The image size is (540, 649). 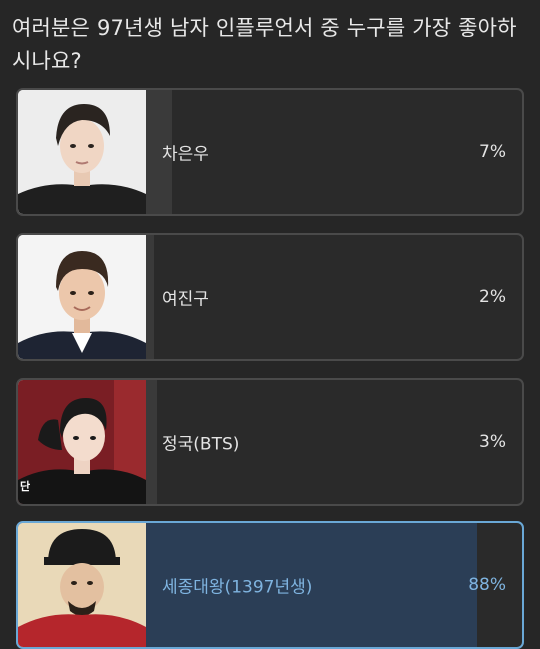 What do you see at coordinates (25, 486) in the screenshot?
I see `photo-corner-text: 단` at bounding box center [25, 486].